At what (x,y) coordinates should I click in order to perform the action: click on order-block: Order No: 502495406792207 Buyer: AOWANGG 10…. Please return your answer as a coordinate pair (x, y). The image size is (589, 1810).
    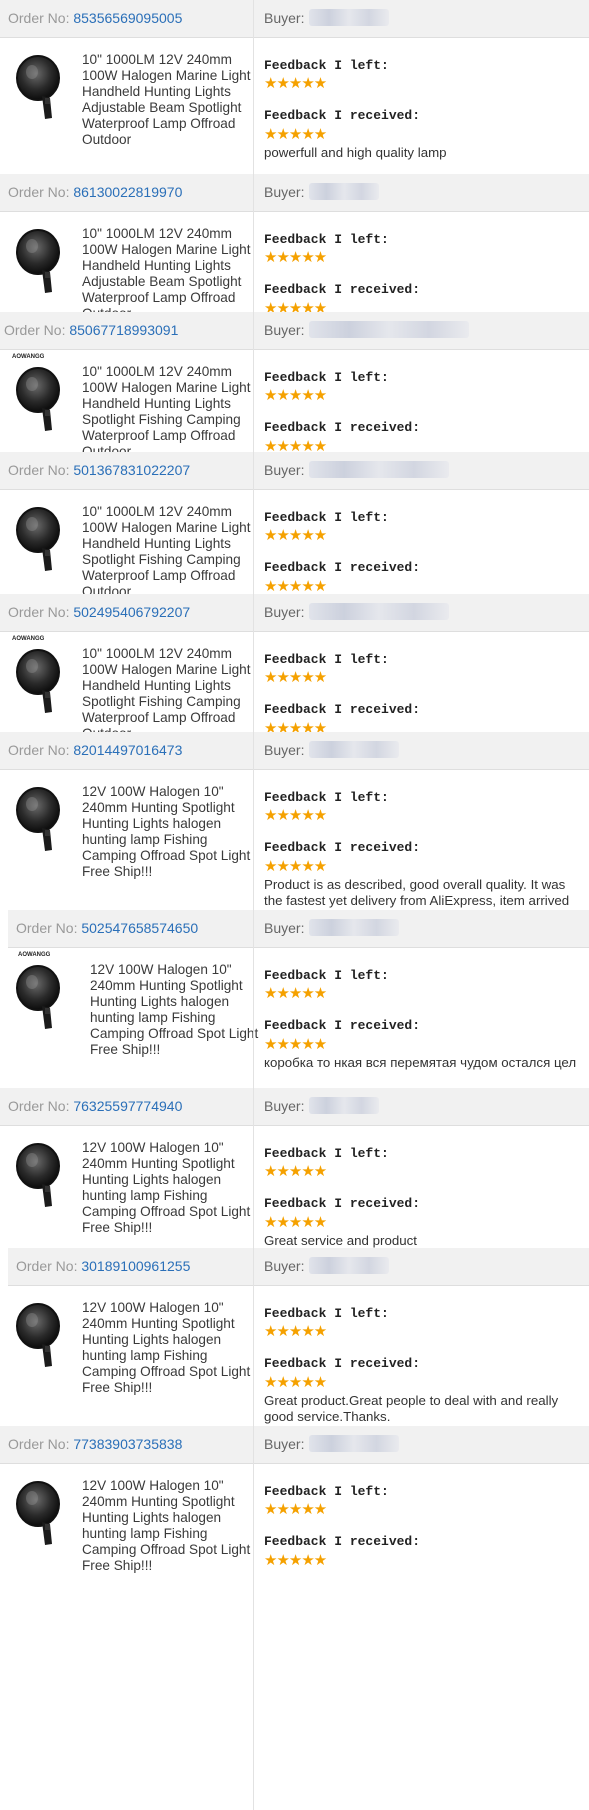
    Looking at the image, I should click on (294, 667).